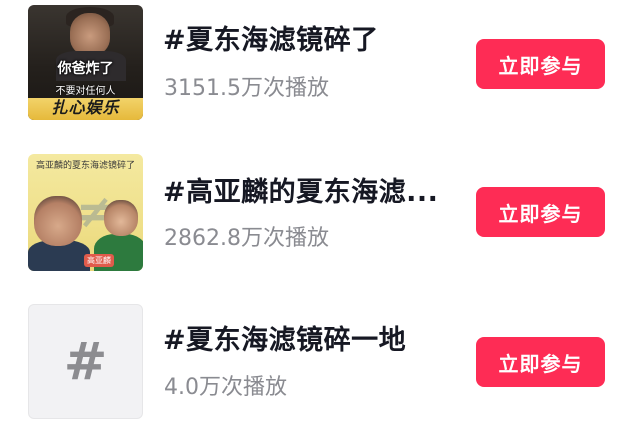 The height and width of the screenshot is (427, 640). Describe the element at coordinates (58, 221) in the screenshot. I see `thumbnail-person-left` at that location.